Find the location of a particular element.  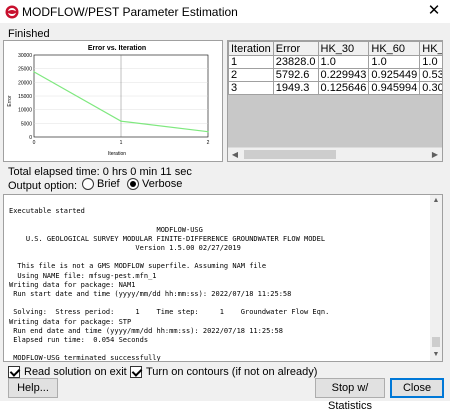

table-cell: 5792.6 is located at coordinates (295, 75).